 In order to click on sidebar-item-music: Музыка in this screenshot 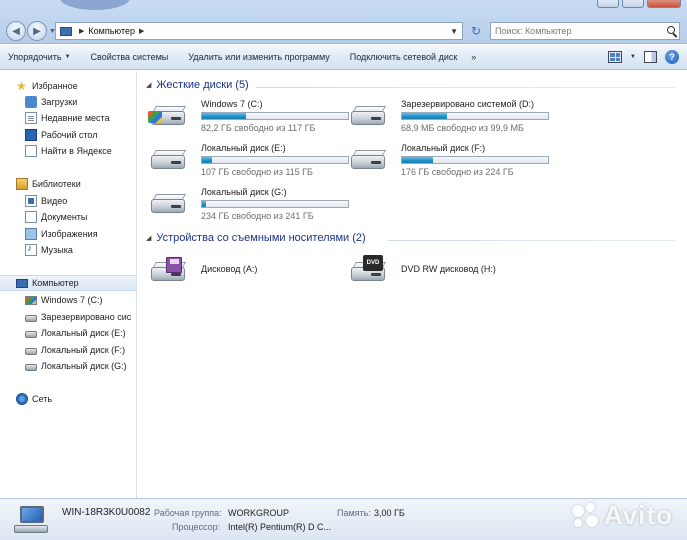, I will do `click(68, 250)`.